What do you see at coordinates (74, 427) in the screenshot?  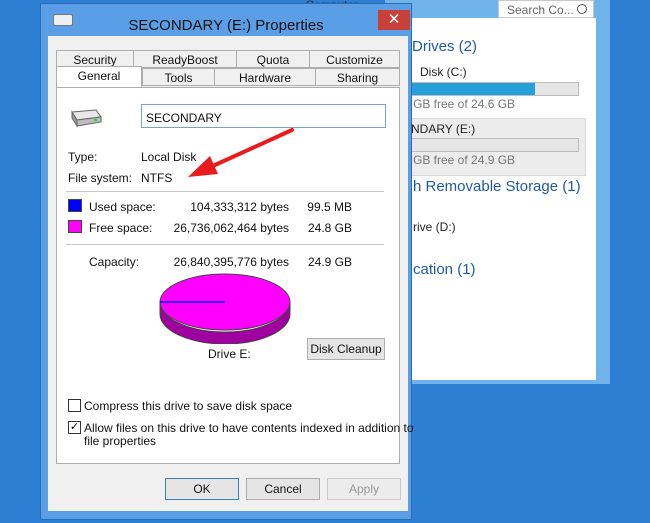 I see `index-checkbox: ✓` at bounding box center [74, 427].